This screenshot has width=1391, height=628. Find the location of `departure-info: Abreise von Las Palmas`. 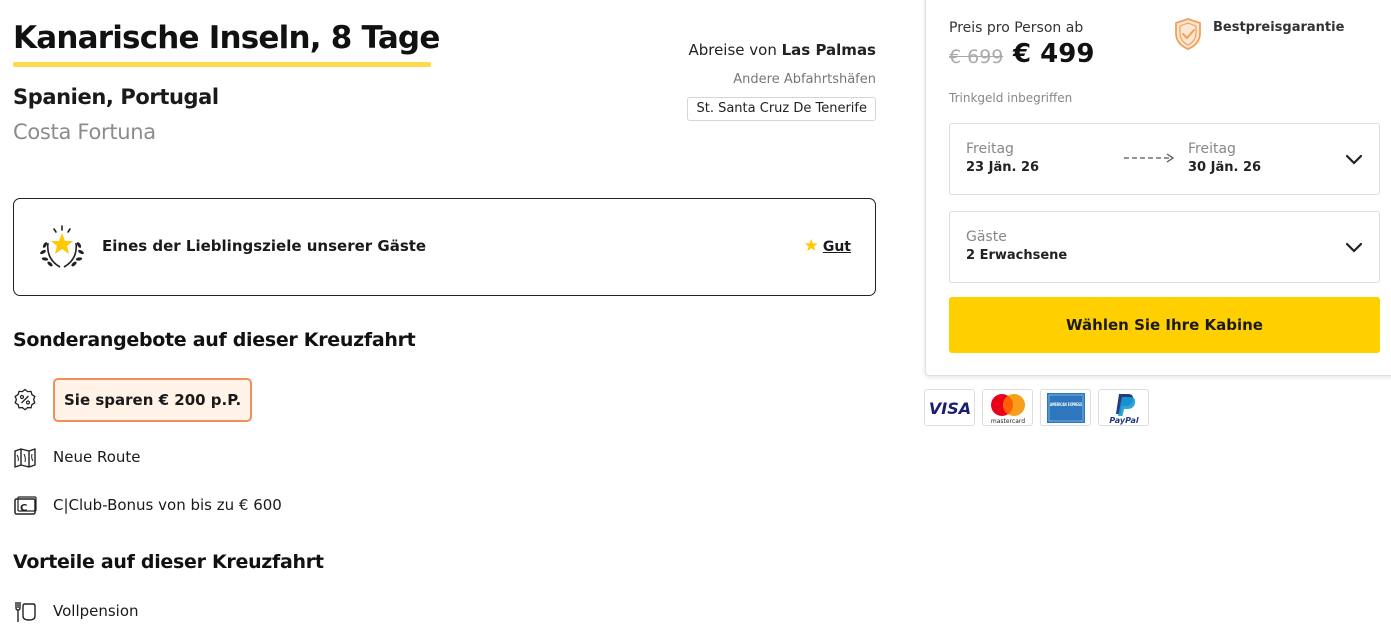

departure-info: Abreise von Las Palmas is located at coordinates (782, 50).